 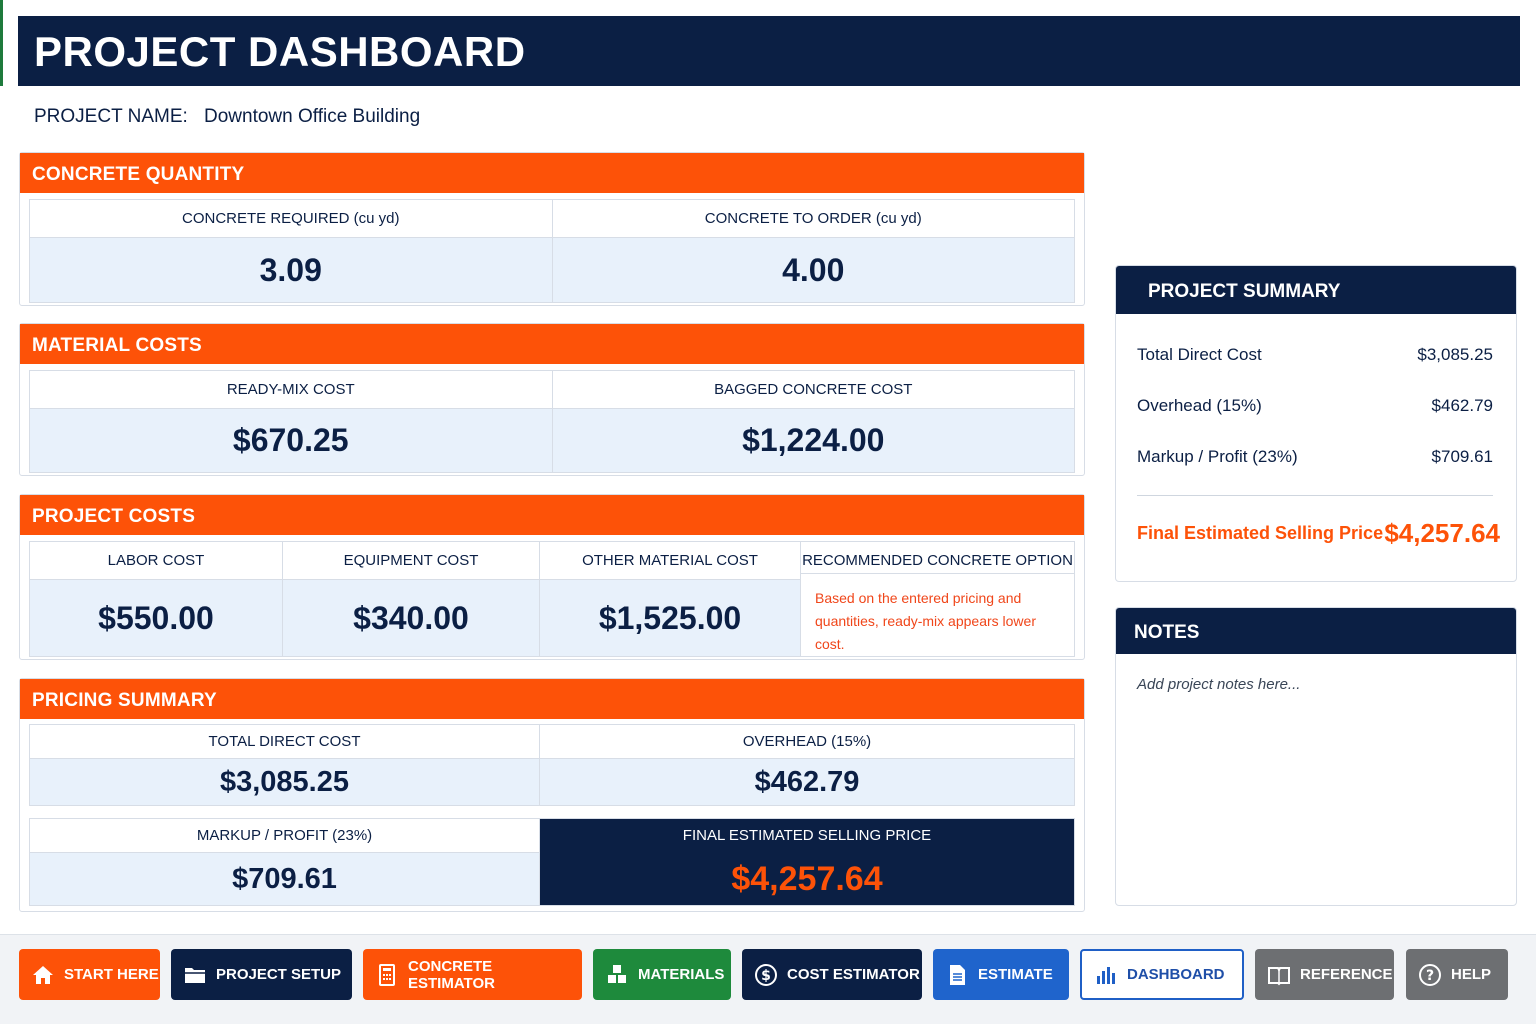 What do you see at coordinates (291, 219) in the screenshot?
I see `concrete-required-label: CONCRETE REQUIRED (cu yd)` at bounding box center [291, 219].